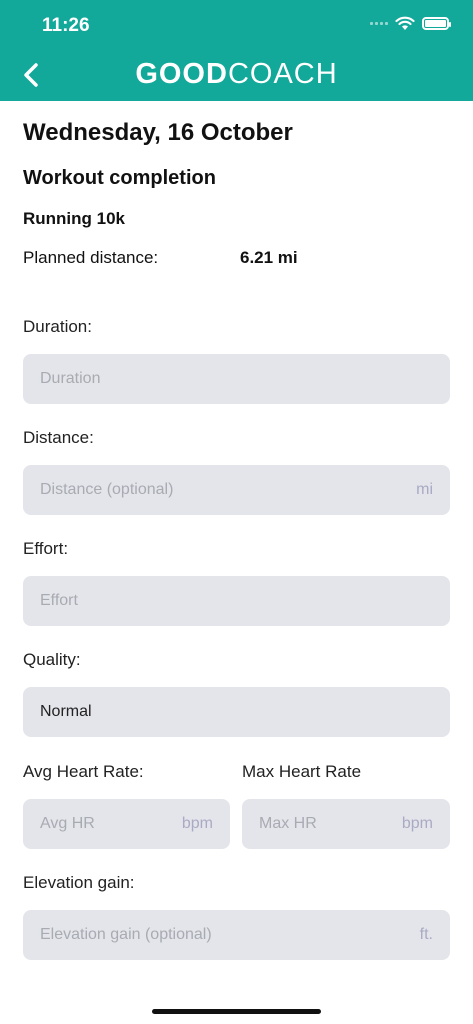 The width and height of the screenshot is (473, 1024). Describe the element at coordinates (46, 548) in the screenshot. I see `effort-label: Effort:` at that location.